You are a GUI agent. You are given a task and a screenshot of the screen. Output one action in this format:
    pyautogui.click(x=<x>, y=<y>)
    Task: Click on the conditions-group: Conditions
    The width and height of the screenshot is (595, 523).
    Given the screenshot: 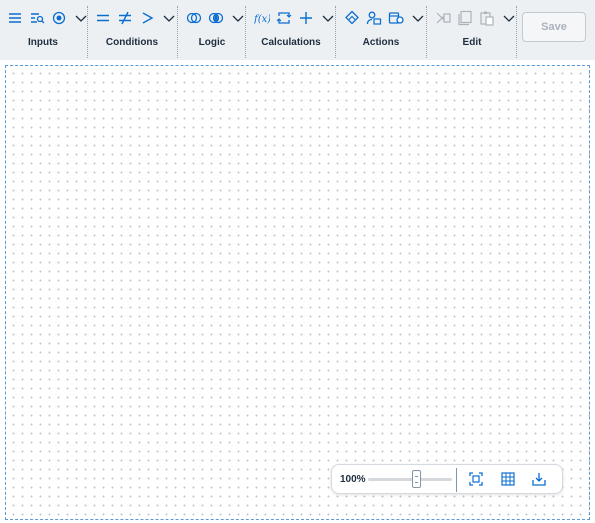 What is the action you would take?
    pyautogui.click(x=133, y=30)
    